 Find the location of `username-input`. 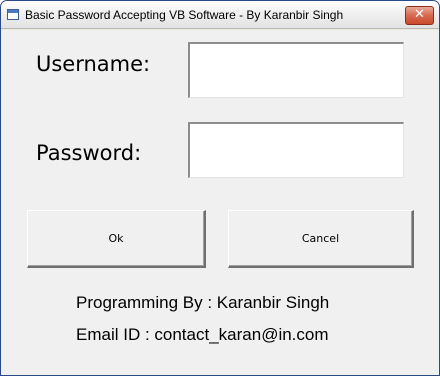

username-input is located at coordinates (296, 70).